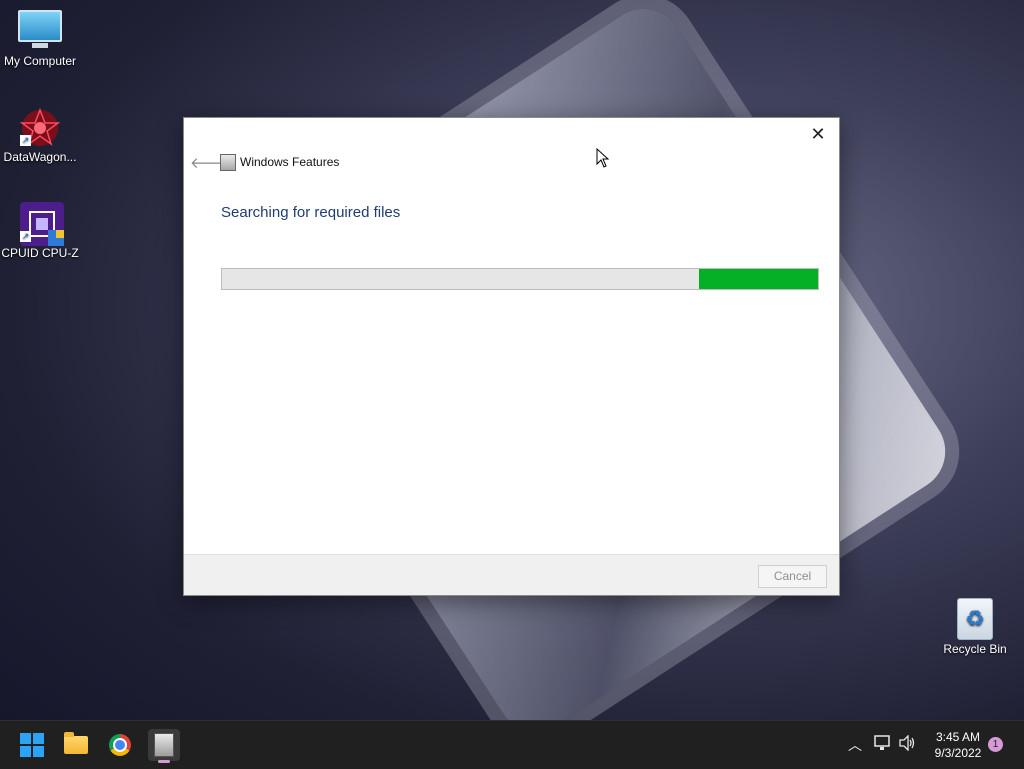 This screenshot has width=1024, height=769. Describe the element at coordinates (41, 224) in the screenshot. I see `cpu-z-icon: ↗` at that location.